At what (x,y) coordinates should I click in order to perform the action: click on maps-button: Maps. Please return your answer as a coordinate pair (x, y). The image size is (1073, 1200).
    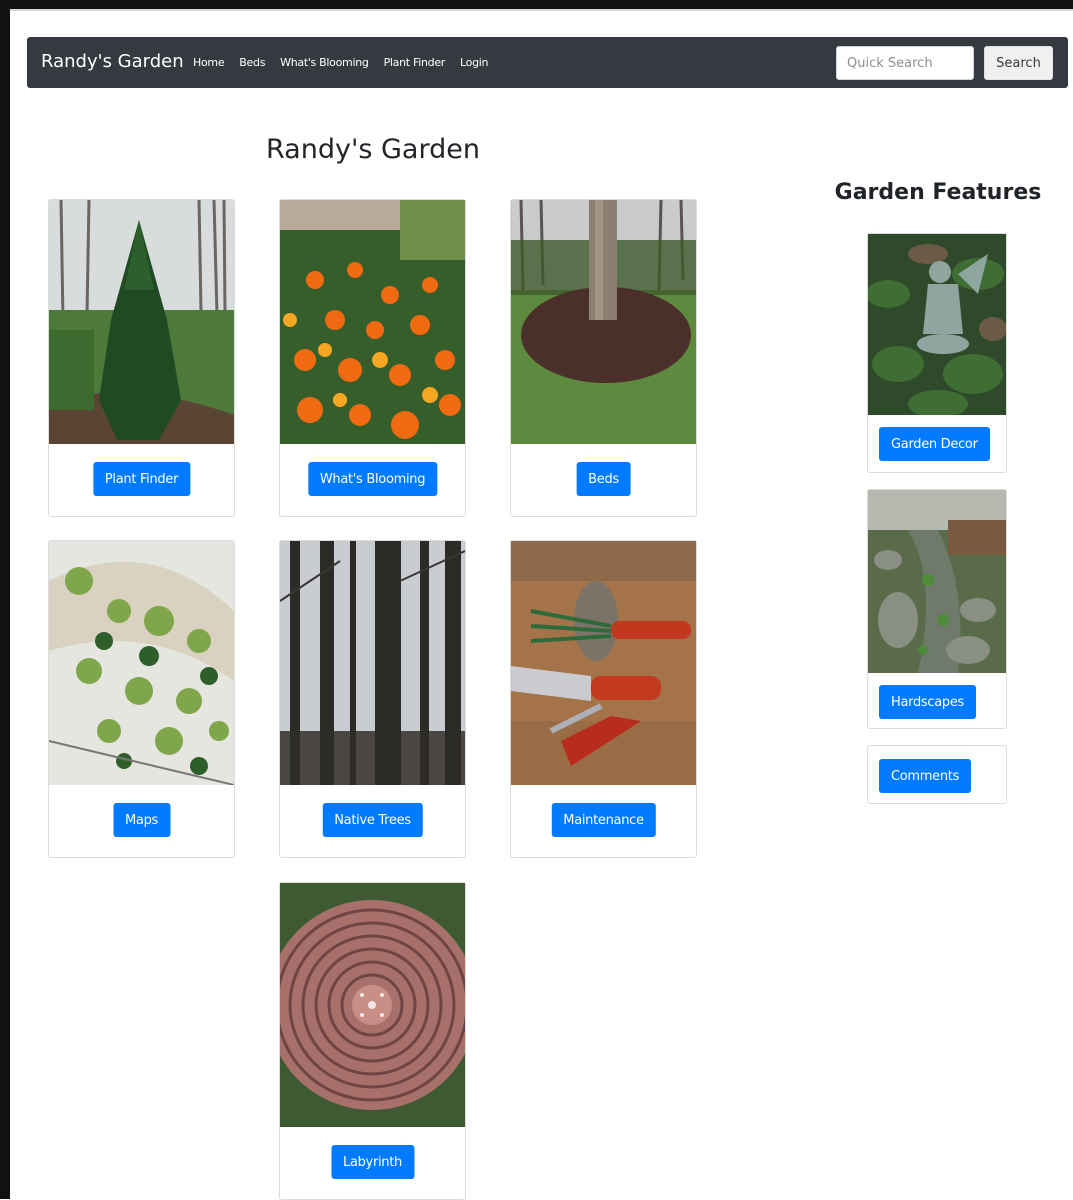
    Looking at the image, I should click on (141, 820).